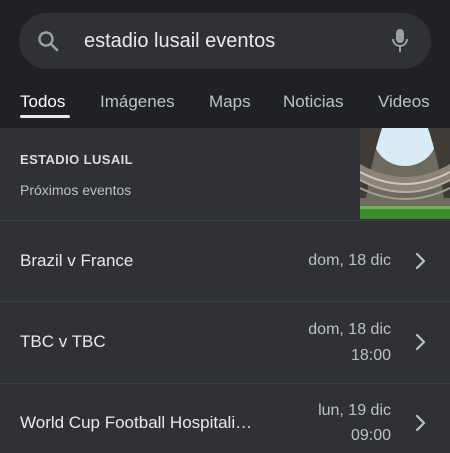 This screenshot has height=453, width=450. I want to click on tab-imagenes: Imágenes, so click(137, 102).